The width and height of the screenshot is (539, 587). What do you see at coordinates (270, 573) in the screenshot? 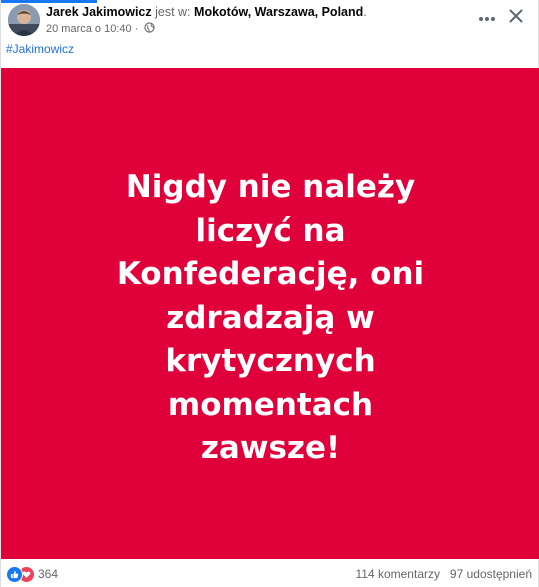
I see `post-footer: 364 114 komentarzy 97 udostępnień` at bounding box center [270, 573].